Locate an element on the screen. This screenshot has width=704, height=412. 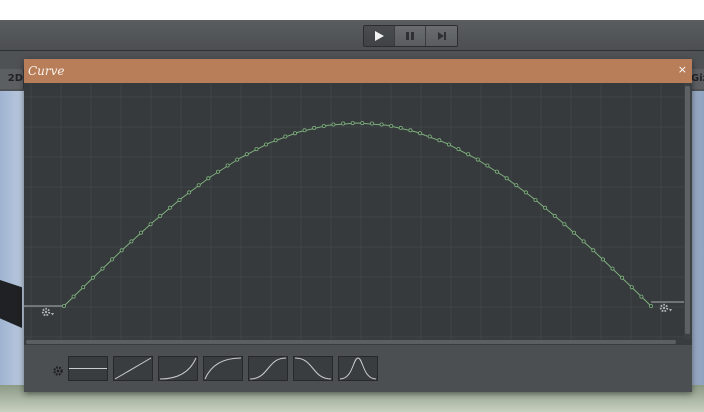
vertical-scroll-thumb is located at coordinates (687, 210).